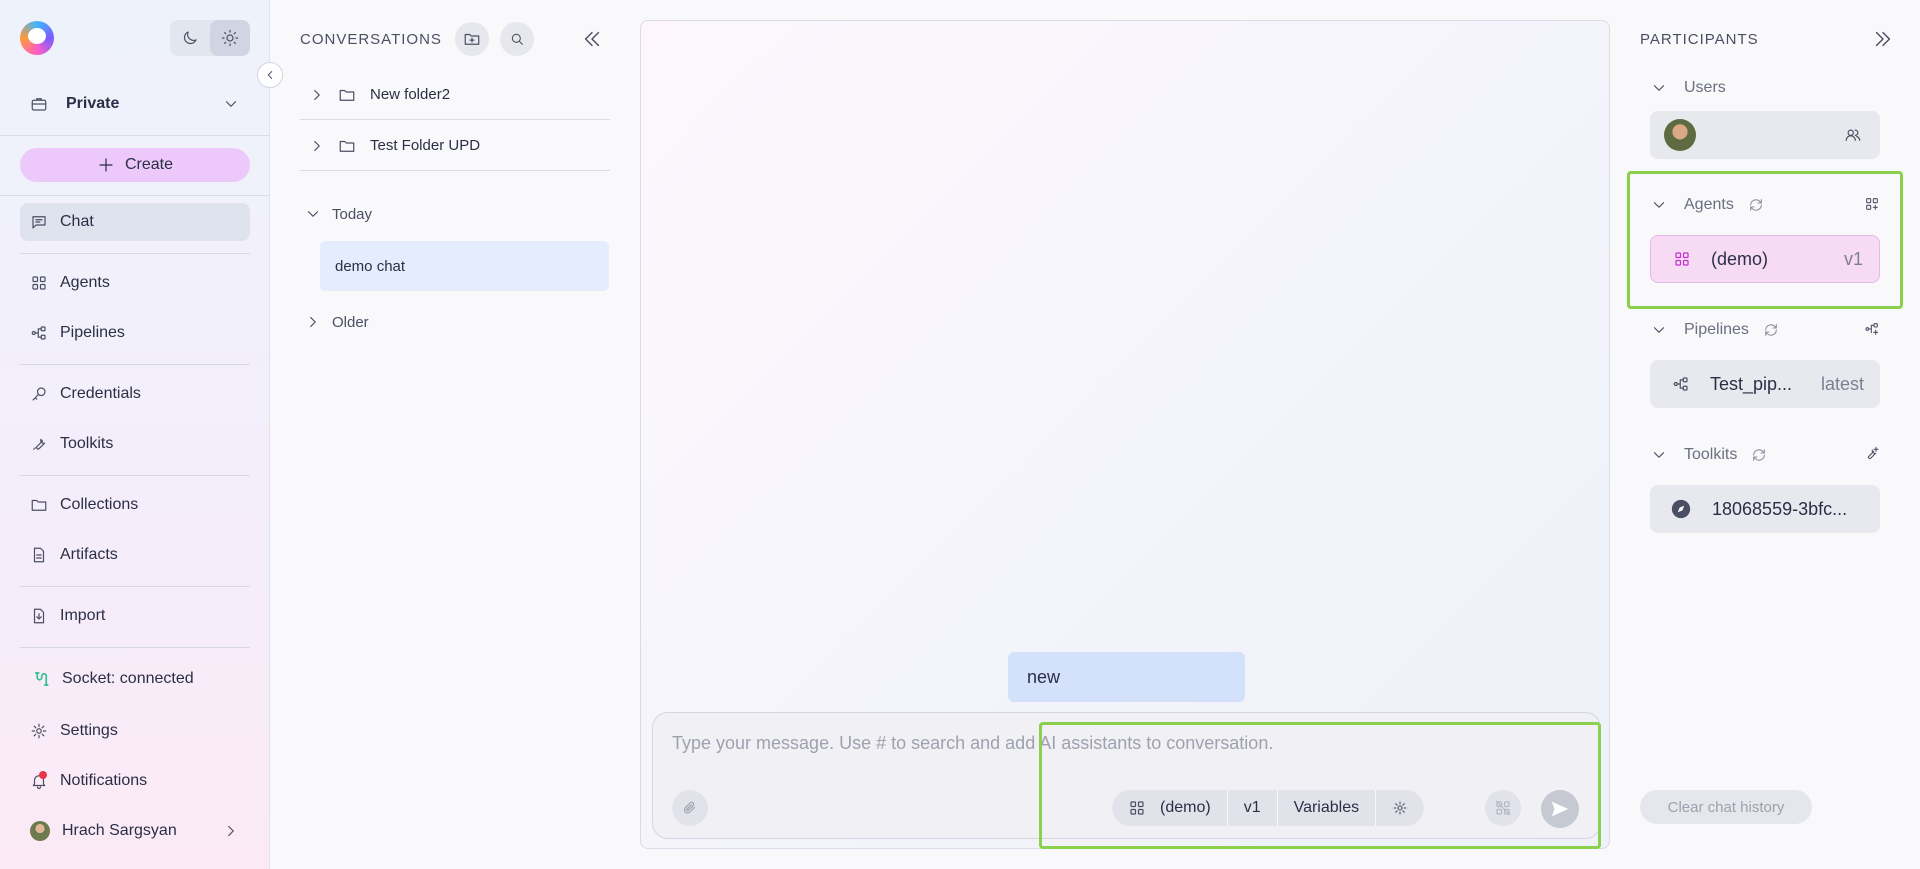 Image resolution: width=1920 pixels, height=869 pixels. I want to click on nav-item-pipelines: Pipelines, so click(135, 333).